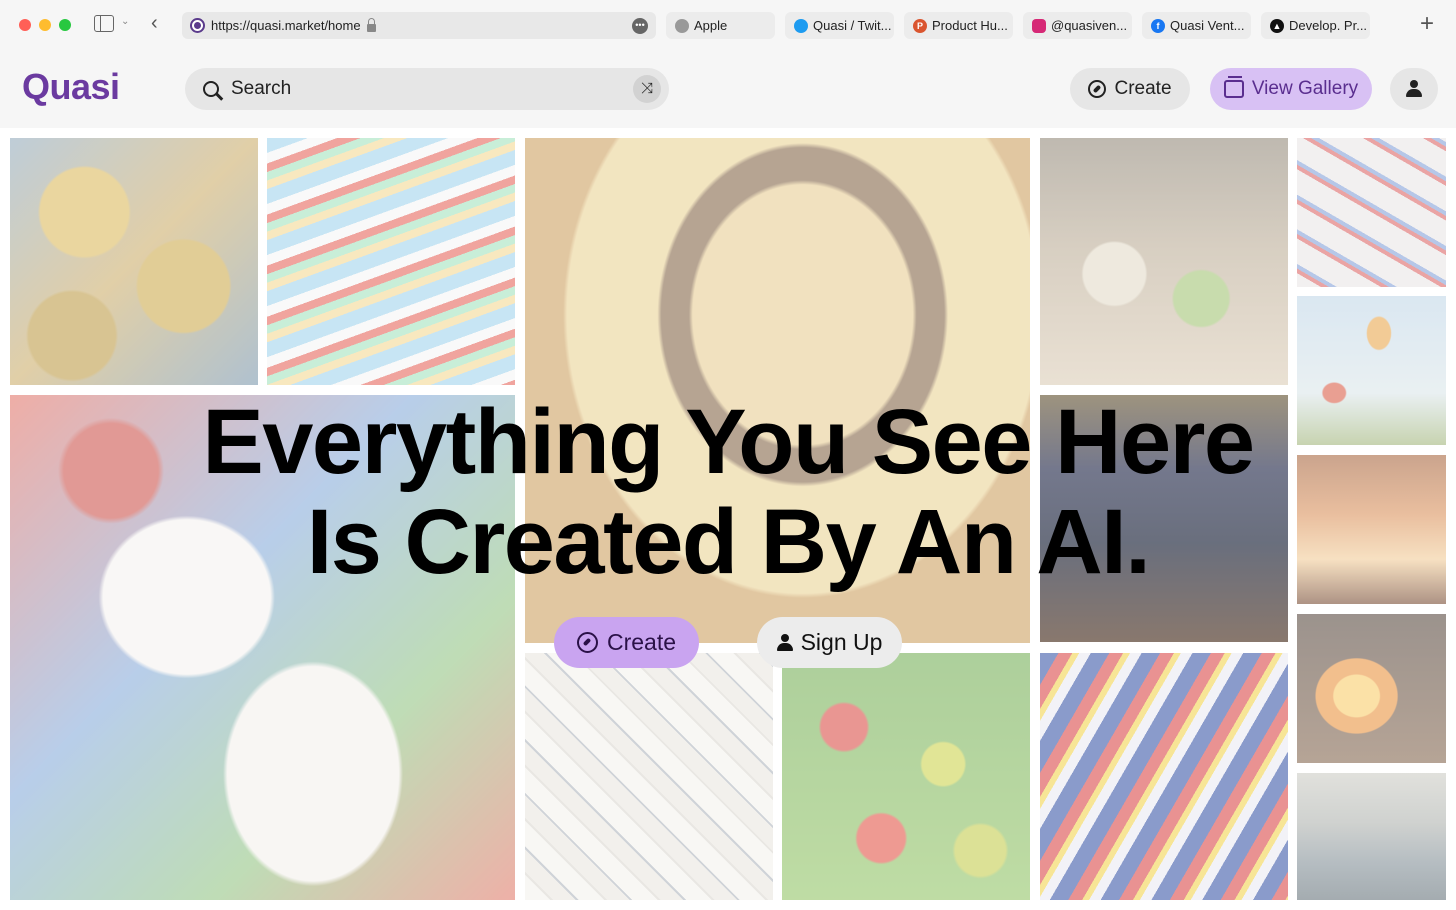  I want to click on shuffle-icon: ⤨, so click(647, 89).